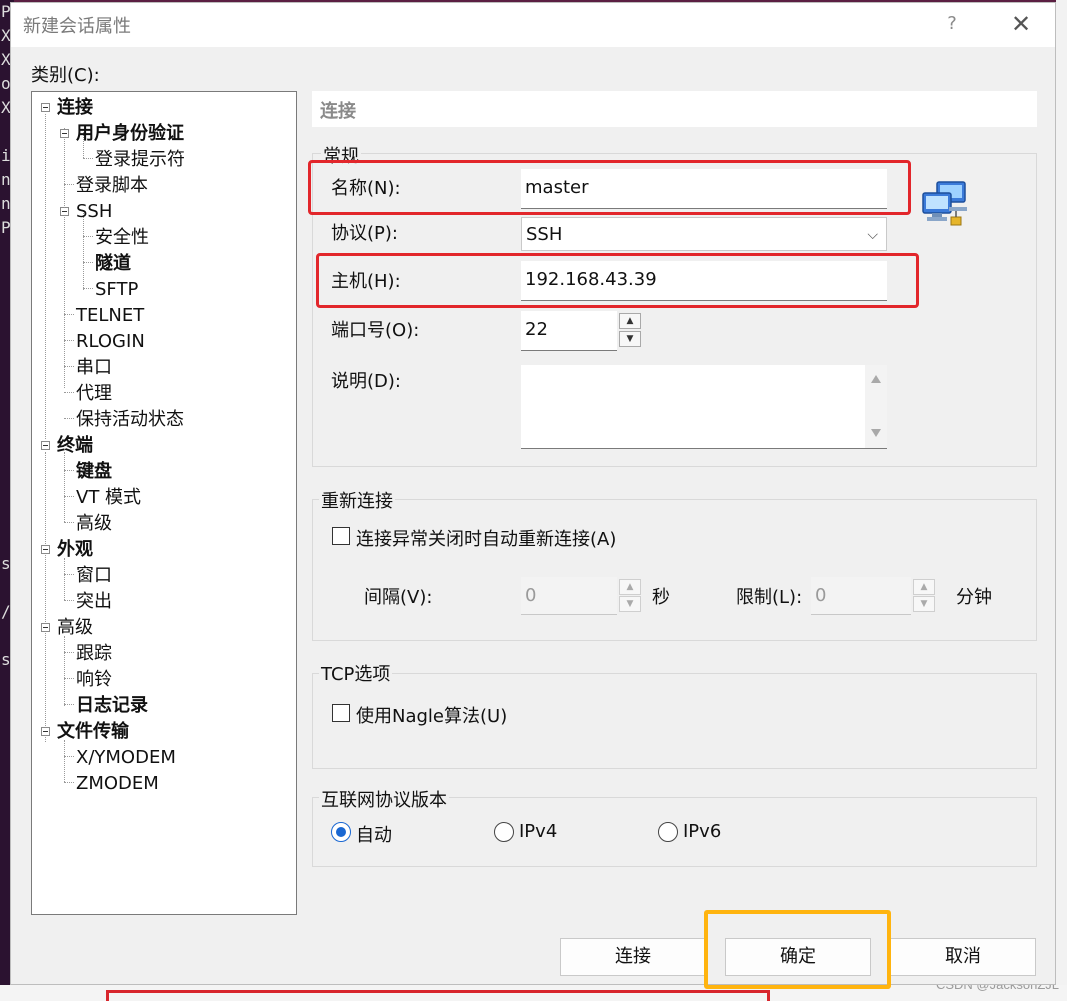 The width and height of the screenshot is (1067, 1001). I want to click on limit-label: 限制(L):, so click(769, 597).